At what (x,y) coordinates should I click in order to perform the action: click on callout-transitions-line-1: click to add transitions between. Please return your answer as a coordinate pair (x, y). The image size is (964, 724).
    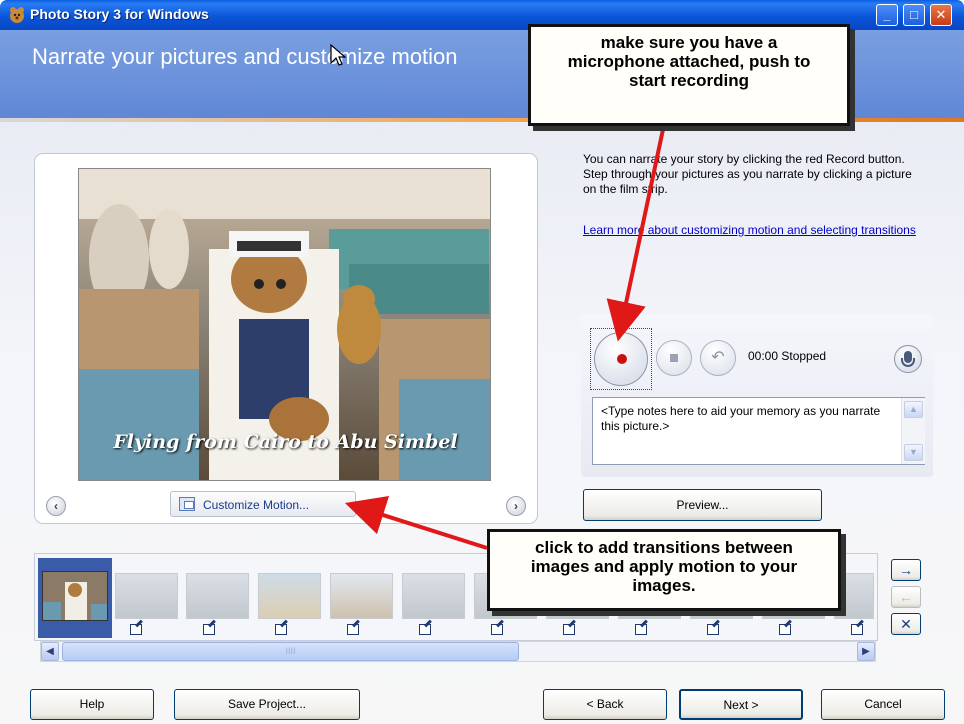
    Looking at the image, I should click on (664, 547).